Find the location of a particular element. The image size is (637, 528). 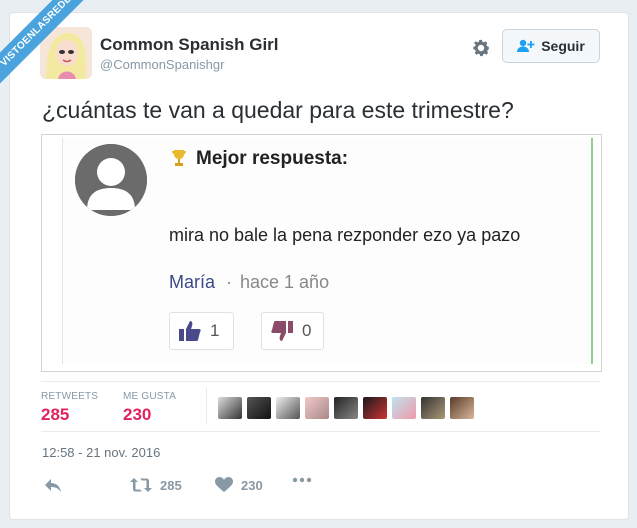

add-user-icon is located at coordinates (526, 45).